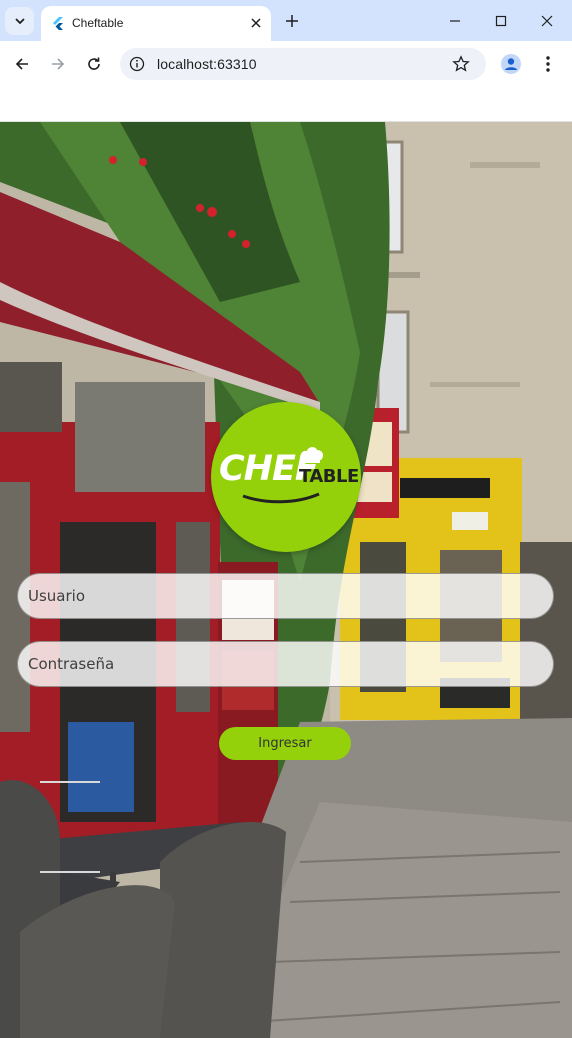 This screenshot has height=1038, width=572. I want to click on login-button: Ingresar, so click(285, 743).